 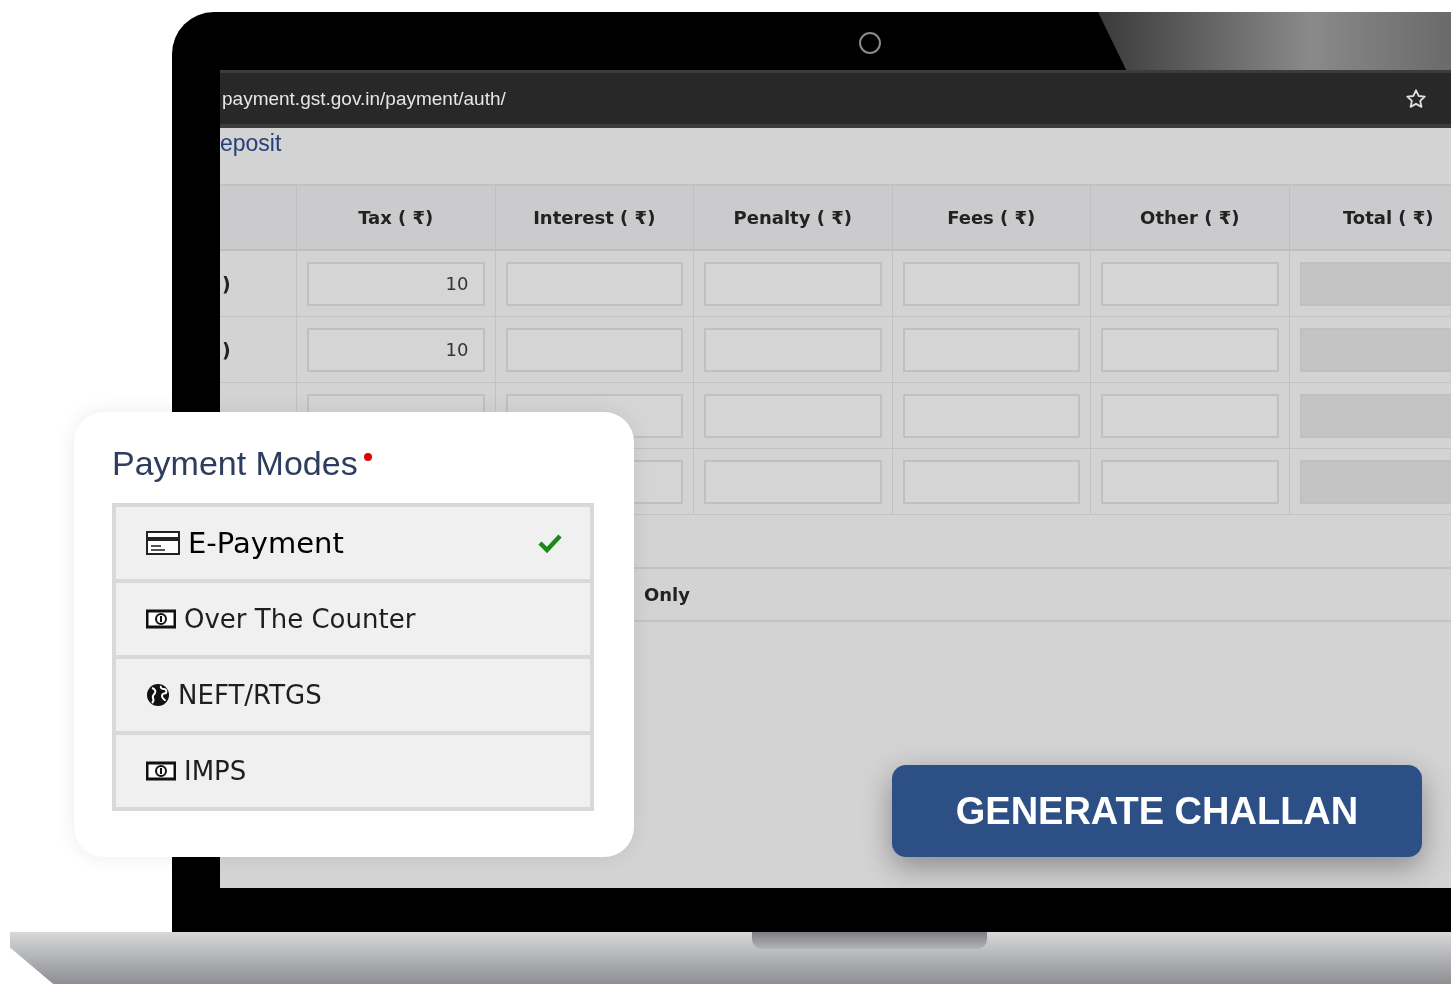 I want to click on column-header: Penalty ( ₹), so click(x=793, y=218).